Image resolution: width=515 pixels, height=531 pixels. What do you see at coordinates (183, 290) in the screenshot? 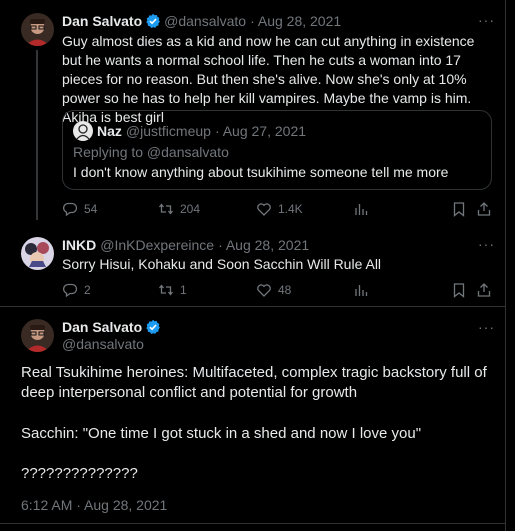
I see `retweet-count: 1` at bounding box center [183, 290].